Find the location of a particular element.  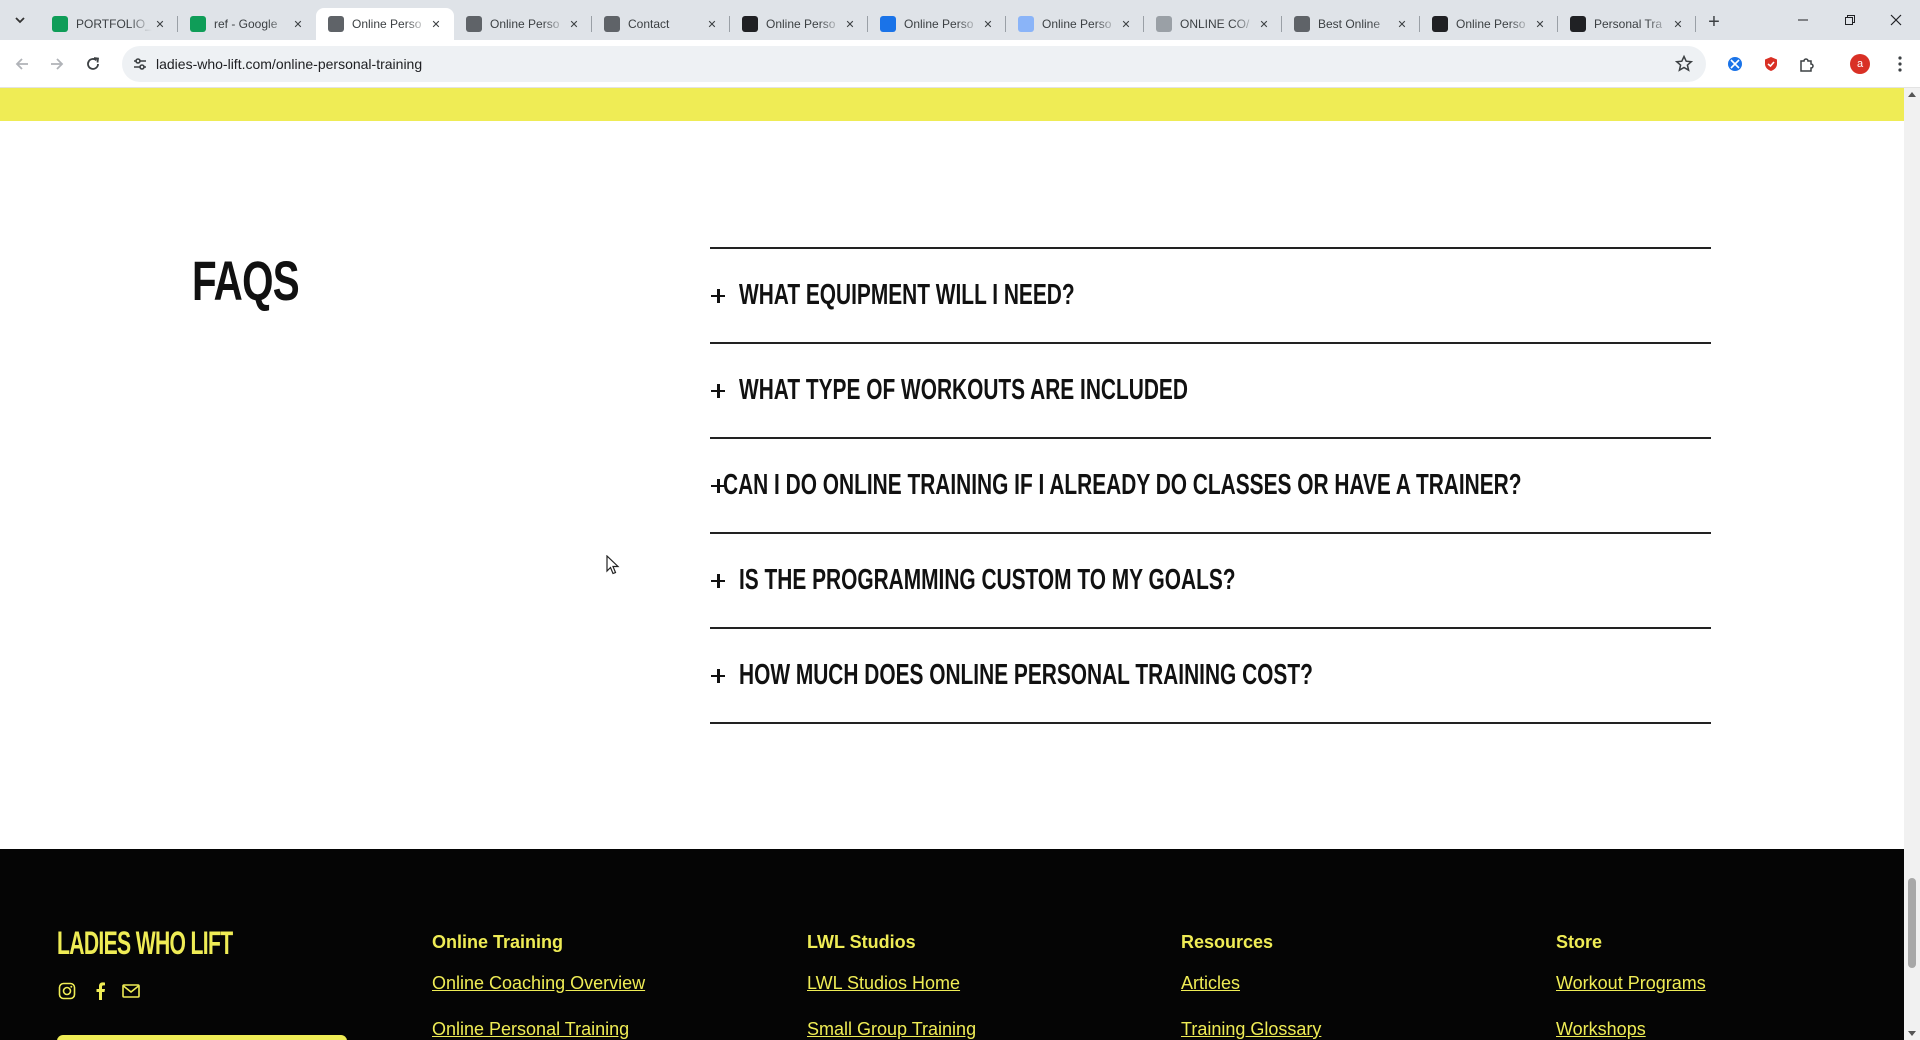

browser-tab: PORTFOLIO_ ✕ is located at coordinates (109, 24).